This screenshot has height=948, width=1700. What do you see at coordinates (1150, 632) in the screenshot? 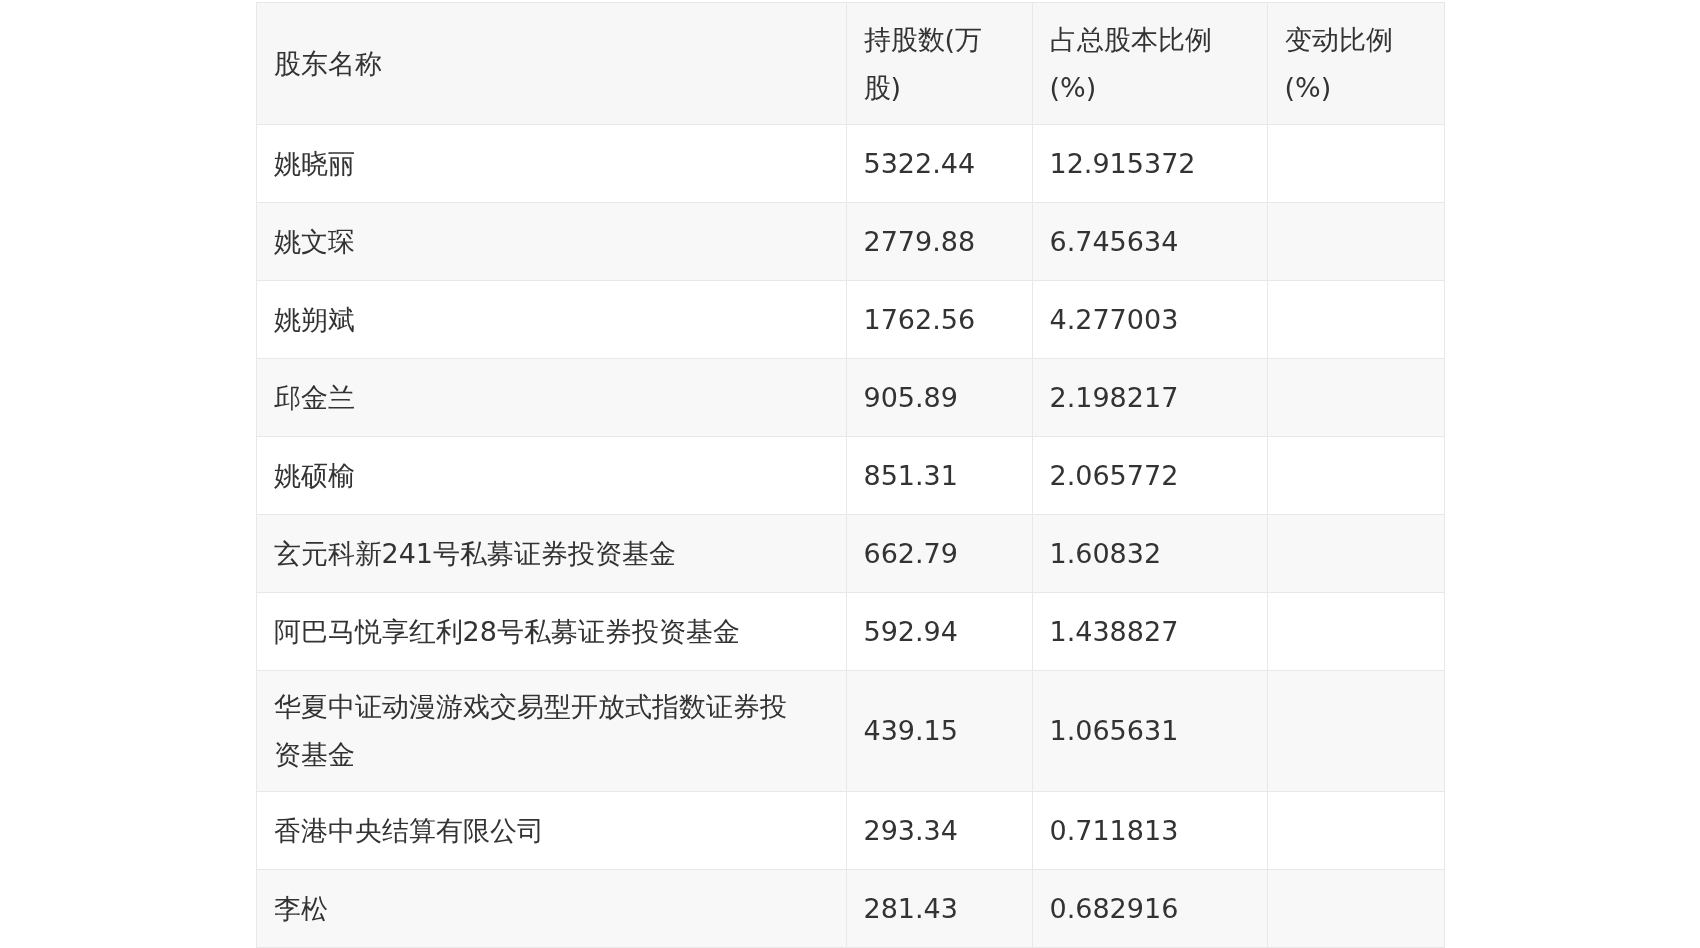
I see `table-cell: 1.438827` at bounding box center [1150, 632].